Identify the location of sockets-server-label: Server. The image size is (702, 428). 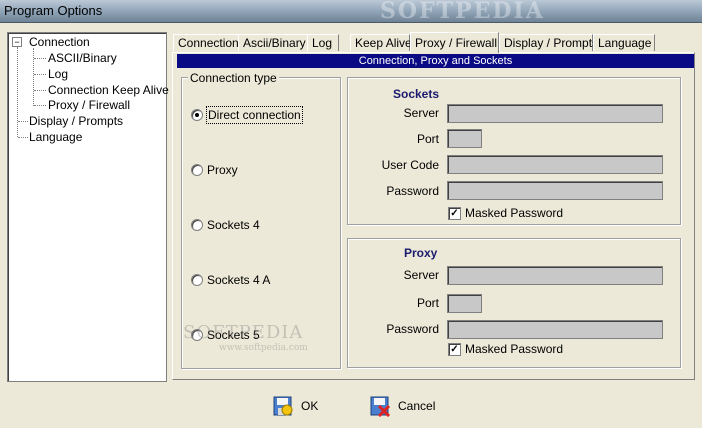
(421, 113).